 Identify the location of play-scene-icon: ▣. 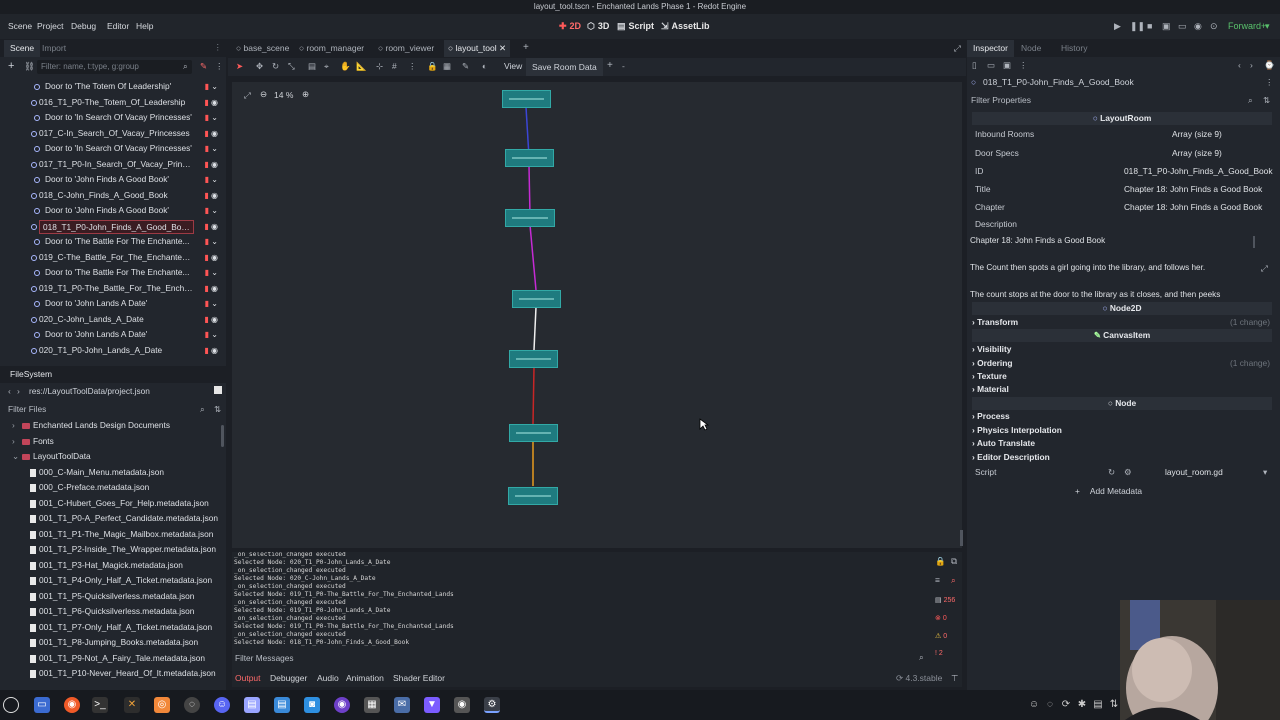
(1166, 26).